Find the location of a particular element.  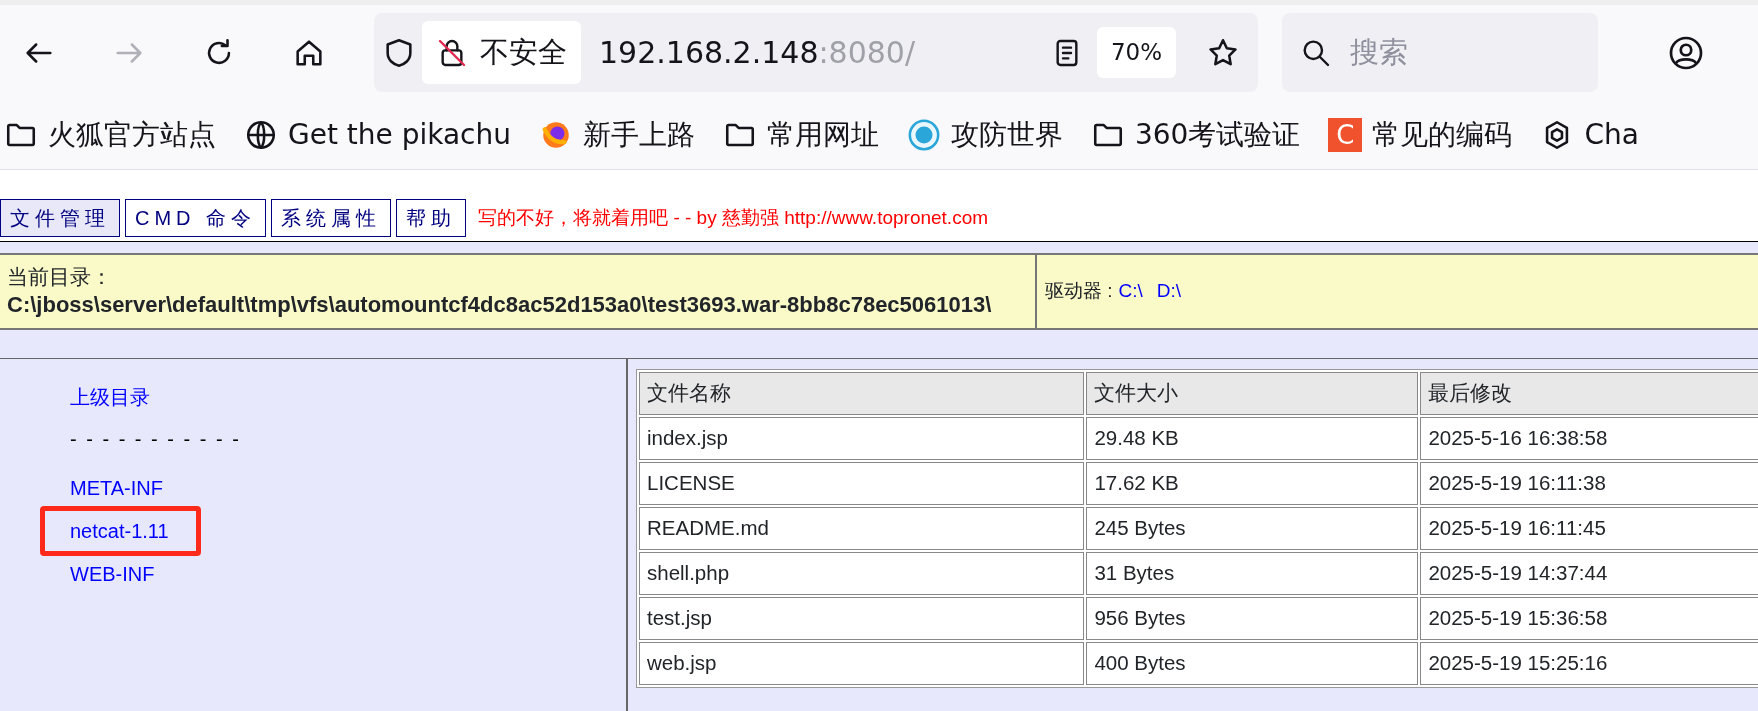

menu-tab: 文件管理 is located at coordinates (60, 218).